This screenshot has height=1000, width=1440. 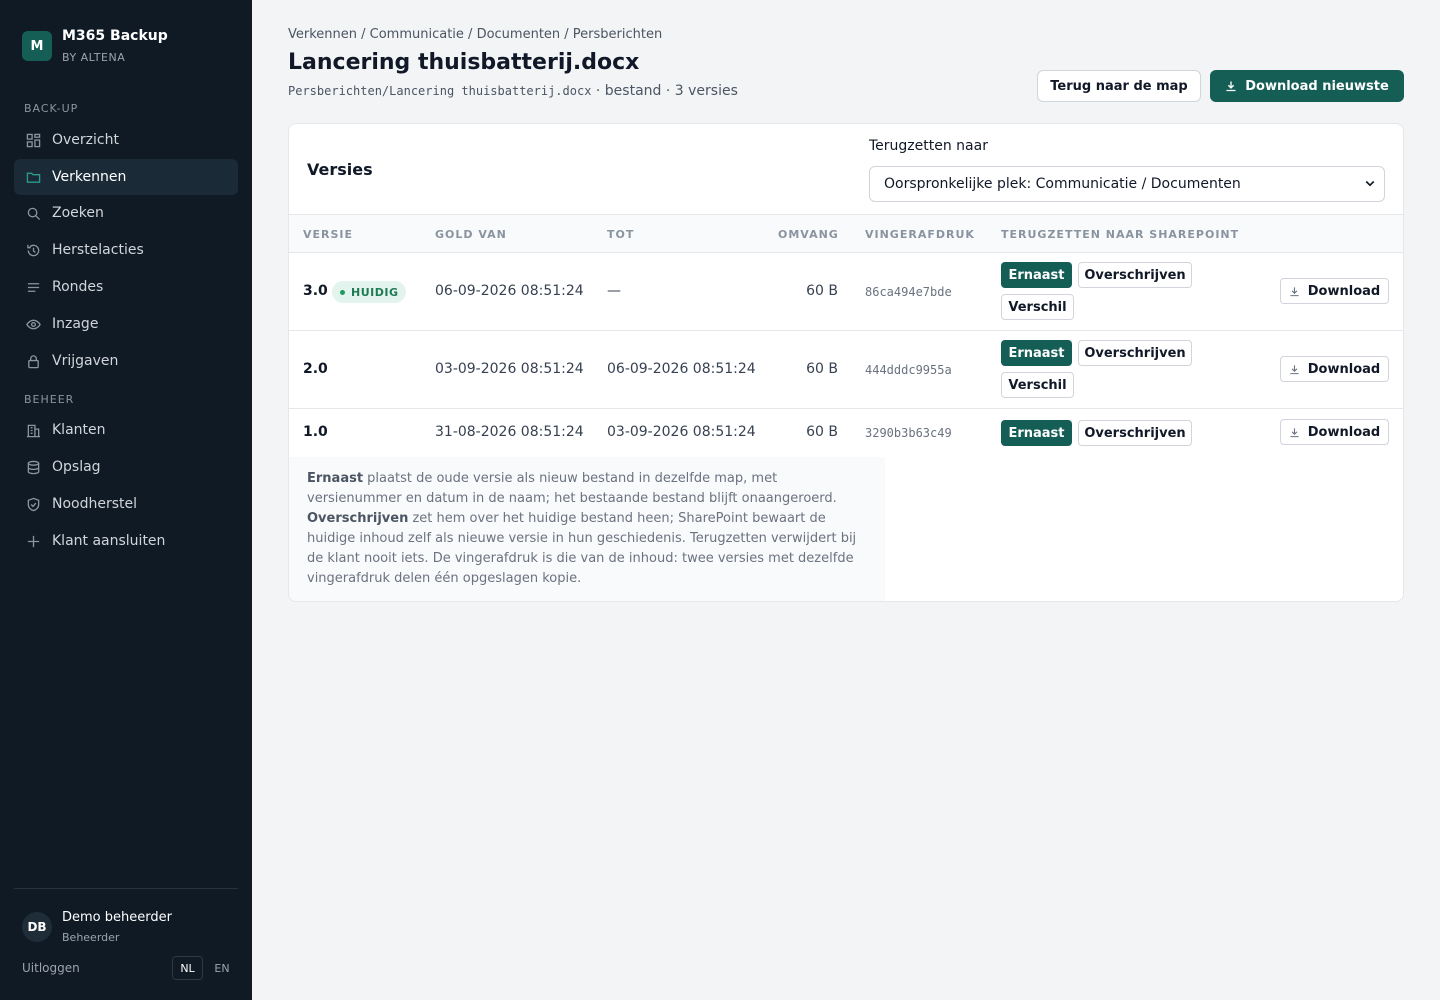 What do you see at coordinates (79, 430) in the screenshot?
I see `sidebar-item-label: Klanten` at bounding box center [79, 430].